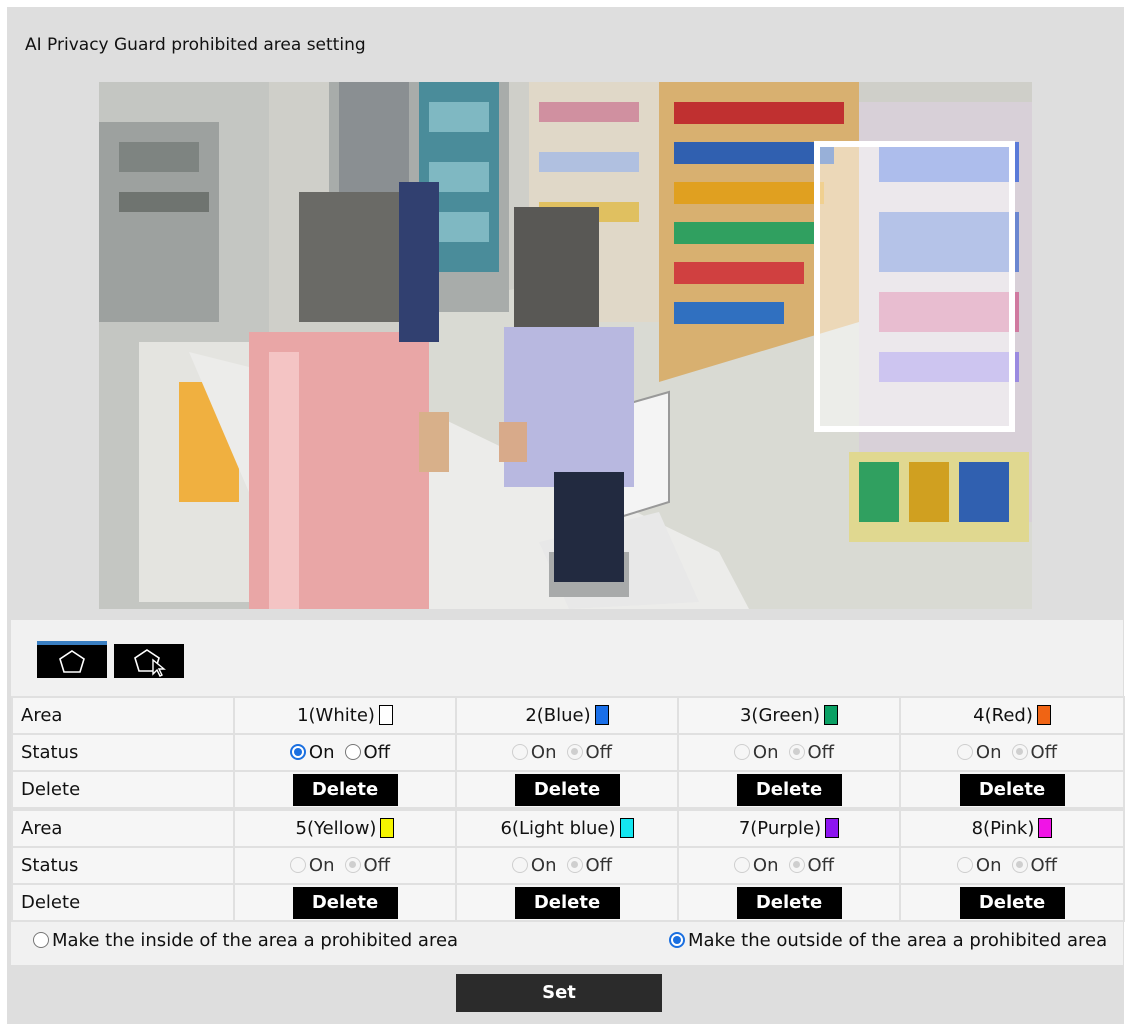  Describe the element at coordinates (345, 902) in the screenshot. I see `delete-area-5-button: Delete` at that location.